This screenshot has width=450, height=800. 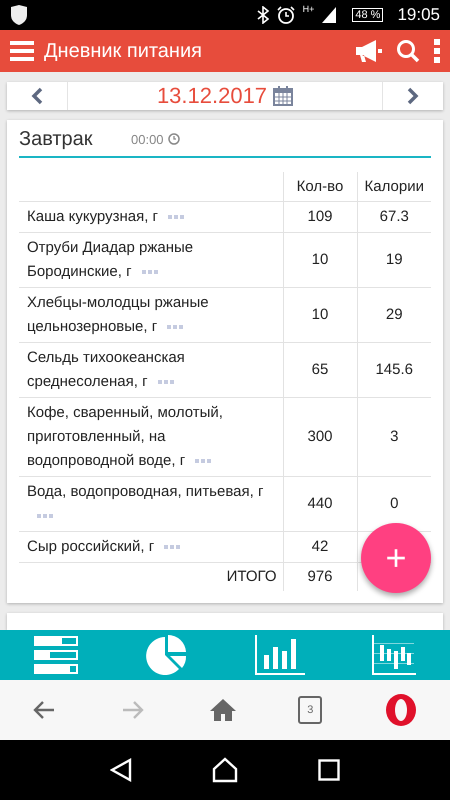 I want to click on quantity: 300, so click(x=320, y=437).